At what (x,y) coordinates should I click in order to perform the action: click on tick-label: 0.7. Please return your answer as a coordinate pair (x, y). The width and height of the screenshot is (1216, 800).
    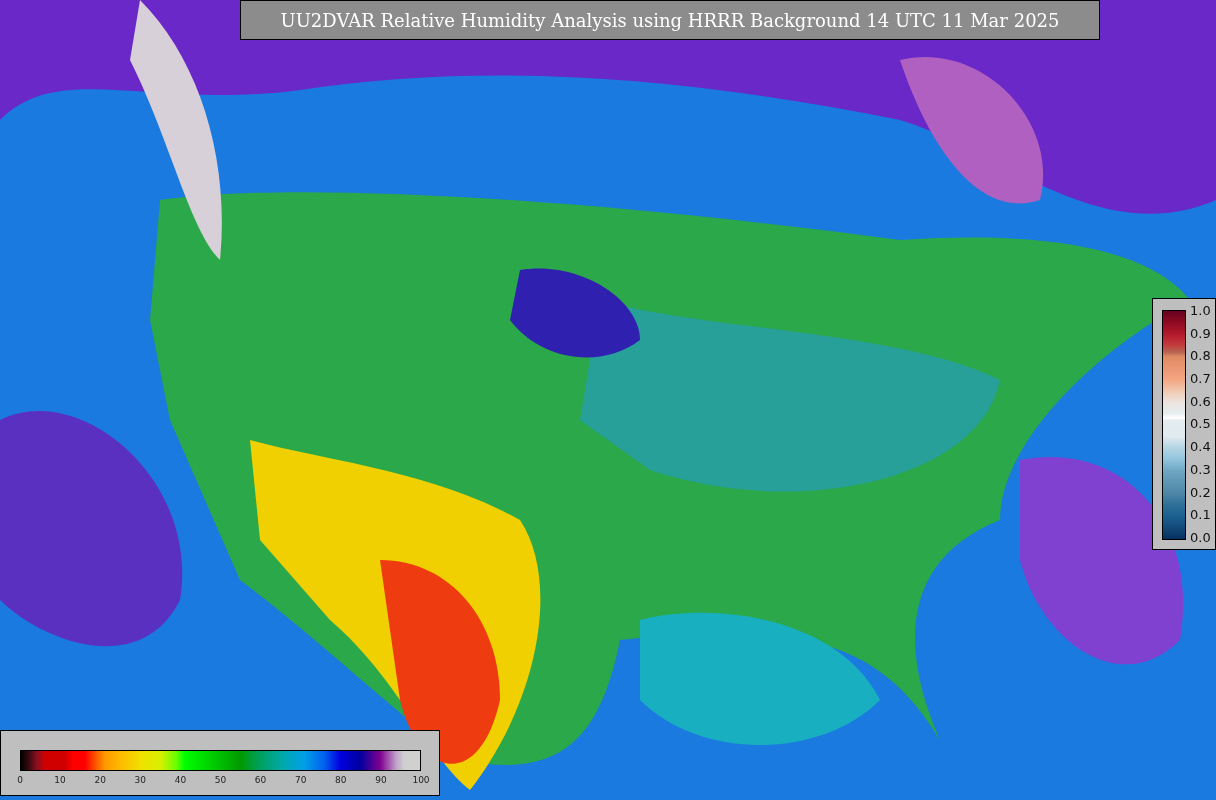
    Looking at the image, I should click on (1200, 379).